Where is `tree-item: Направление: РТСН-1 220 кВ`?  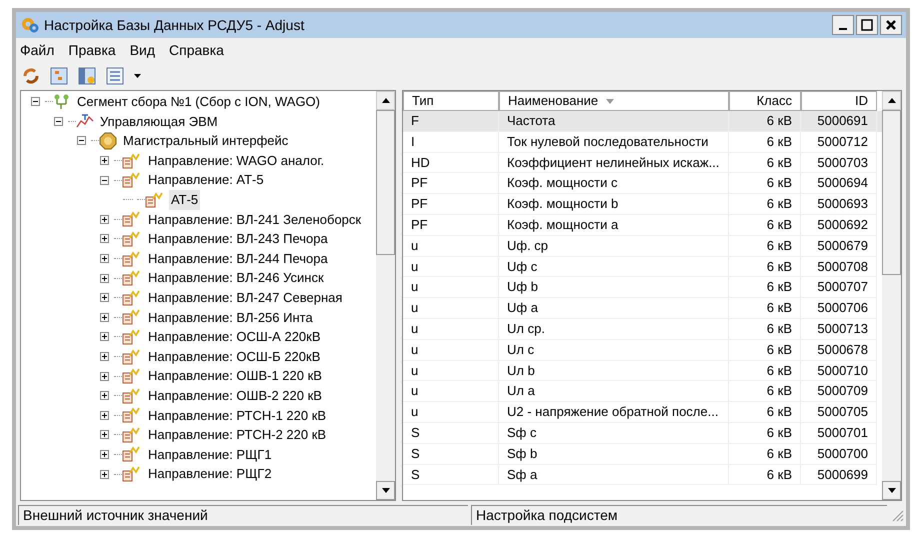
tree-item: Направление: РТСН-1 220 кВ is located at coordinates (237, 416).